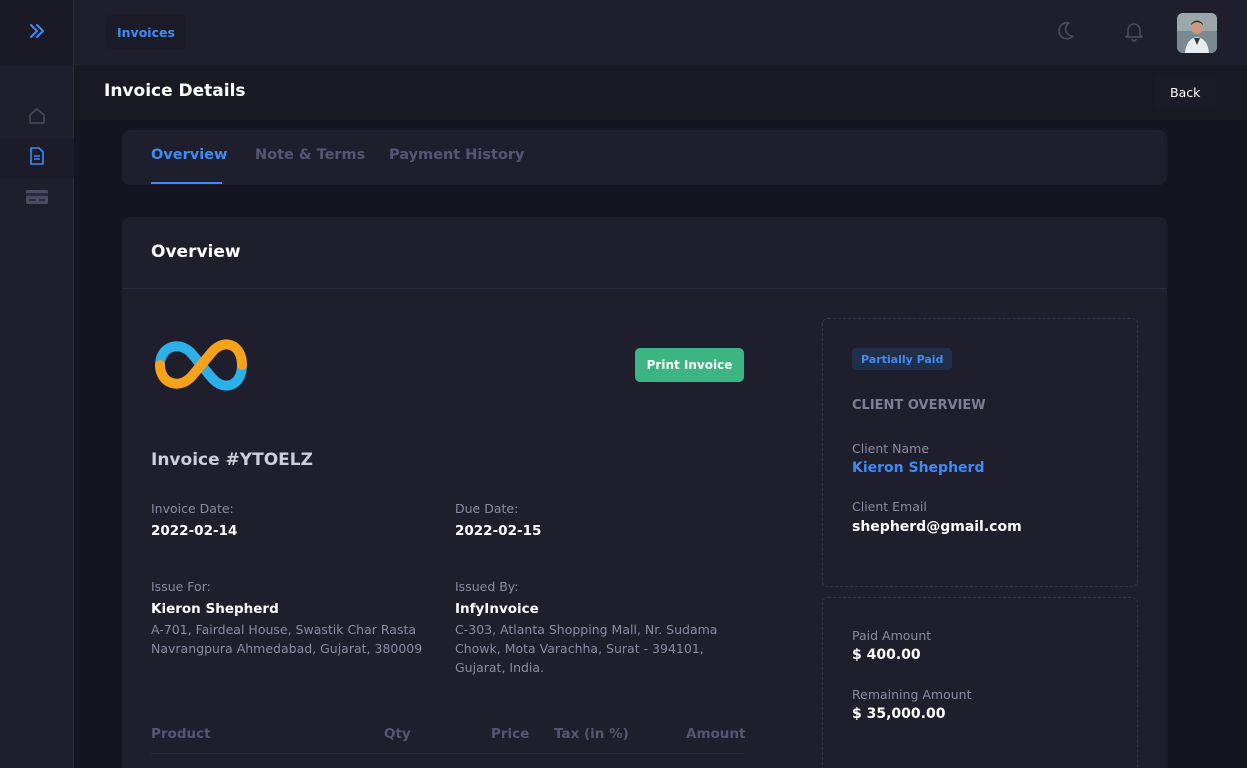 Image resolution: width=1247 pixels, height=768 pixels. What do you see at coordinates (196, 252) in the screenshot?
I see `card-title: Overview` at bounding box center [196, 252].